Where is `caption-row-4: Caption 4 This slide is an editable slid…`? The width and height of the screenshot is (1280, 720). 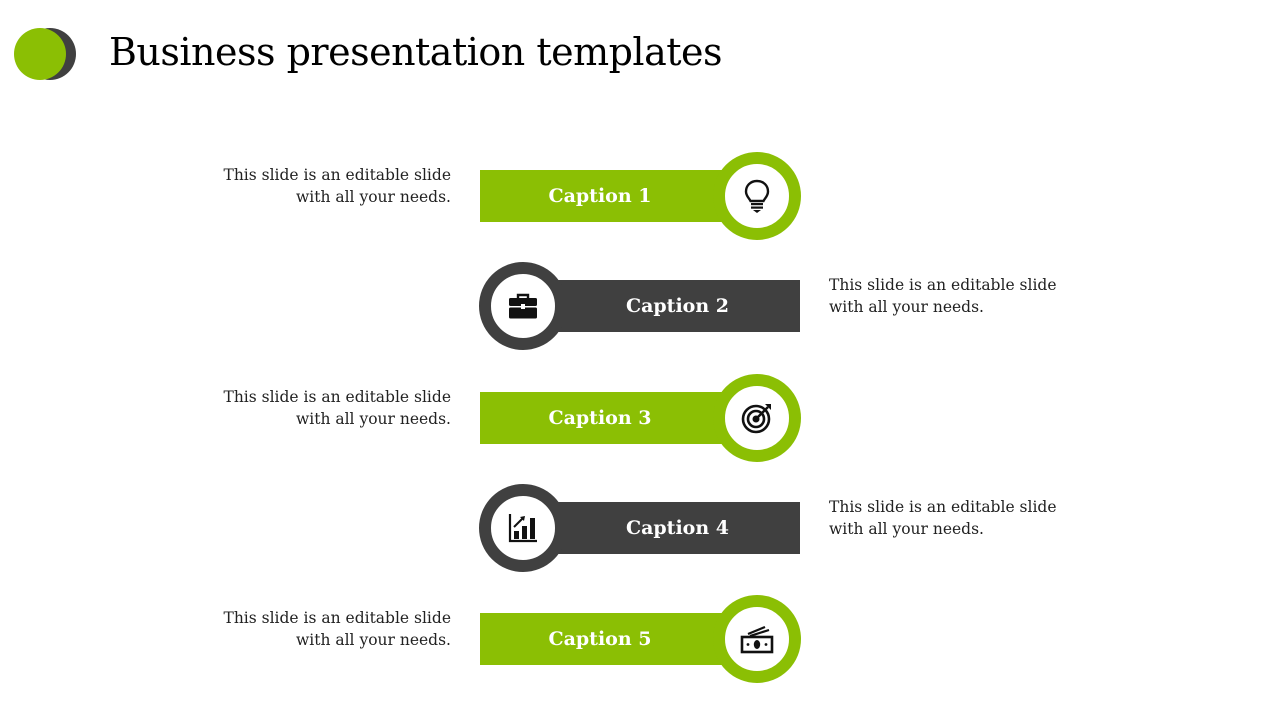 caption-row-4: Caption 4 This slide is an editable slid… is located at coordinates (640, 529).